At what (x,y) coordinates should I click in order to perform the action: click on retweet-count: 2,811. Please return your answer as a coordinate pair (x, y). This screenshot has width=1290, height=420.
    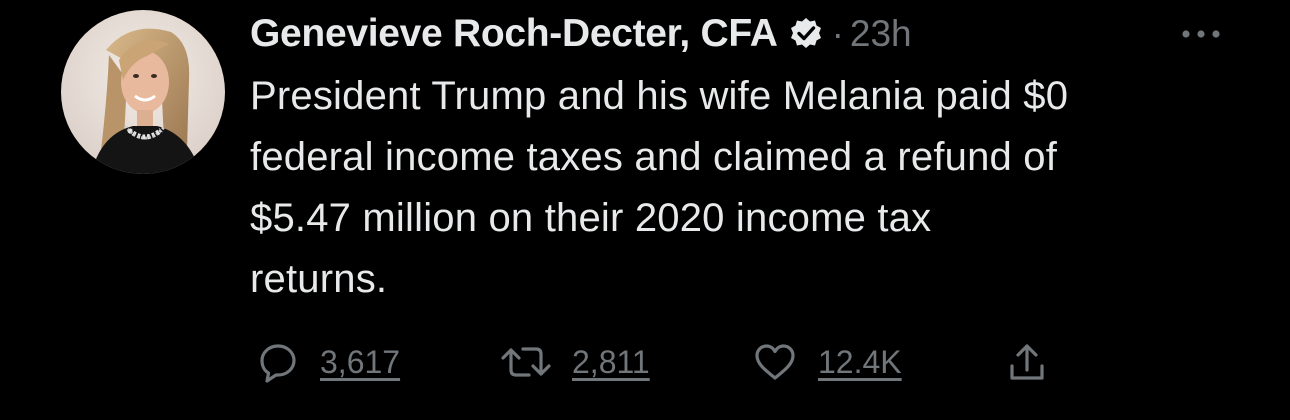
    Looking at the image, I should click on (611, 362).